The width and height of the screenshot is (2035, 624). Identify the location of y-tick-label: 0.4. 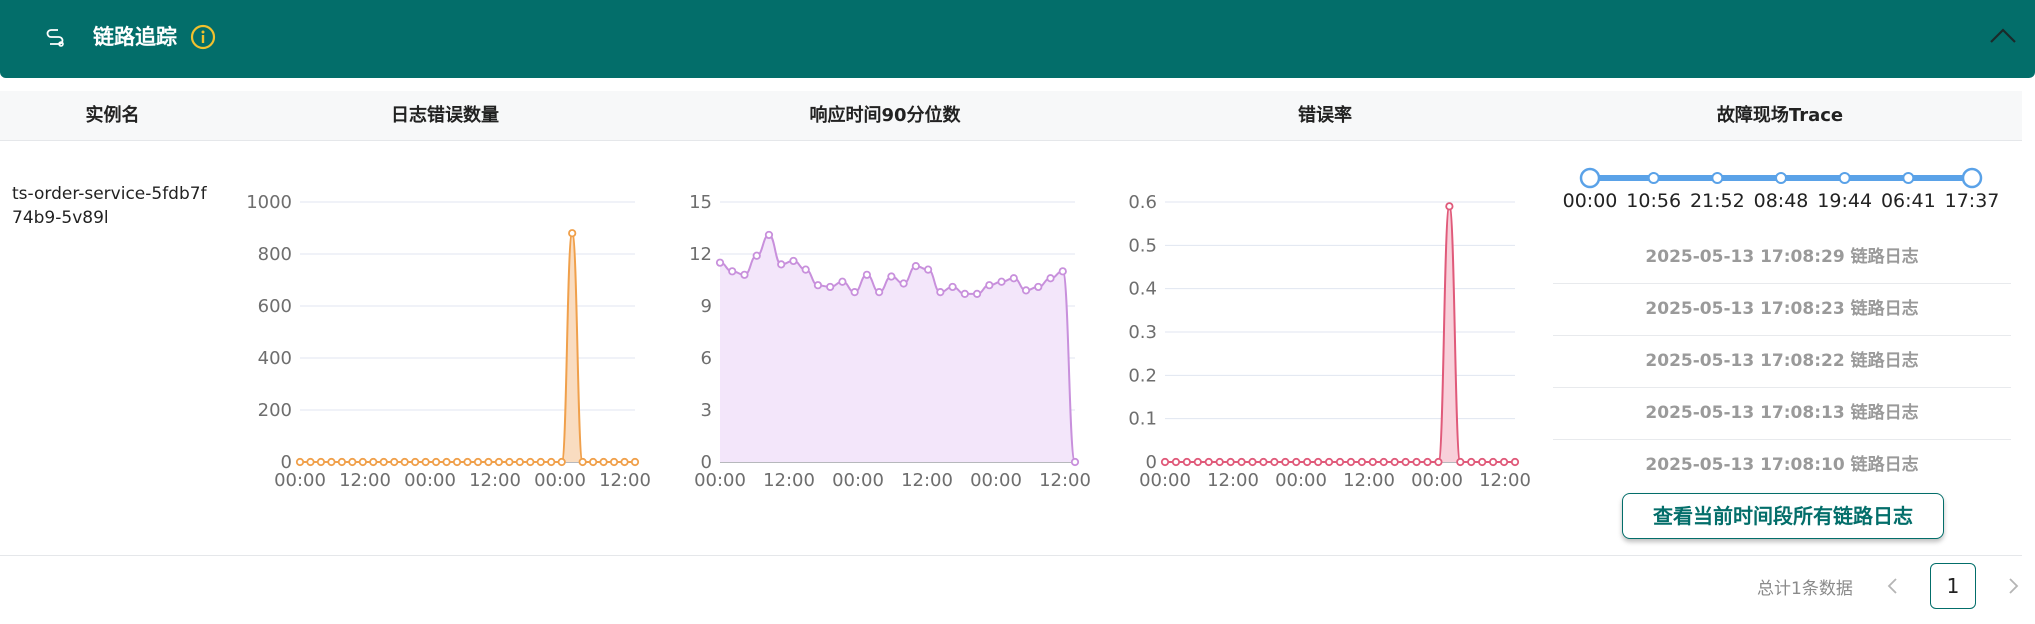
(1142, 289).